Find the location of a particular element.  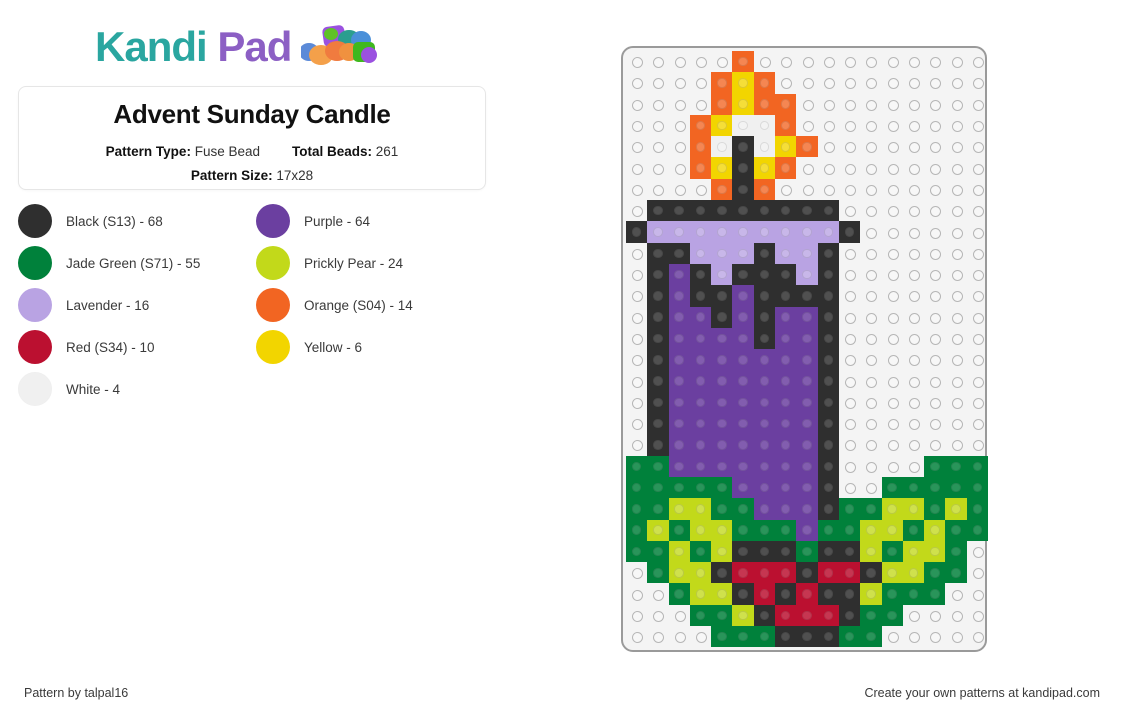

legend-item: Jade Green (S71) - 55 is located at coordinates (134, 263).